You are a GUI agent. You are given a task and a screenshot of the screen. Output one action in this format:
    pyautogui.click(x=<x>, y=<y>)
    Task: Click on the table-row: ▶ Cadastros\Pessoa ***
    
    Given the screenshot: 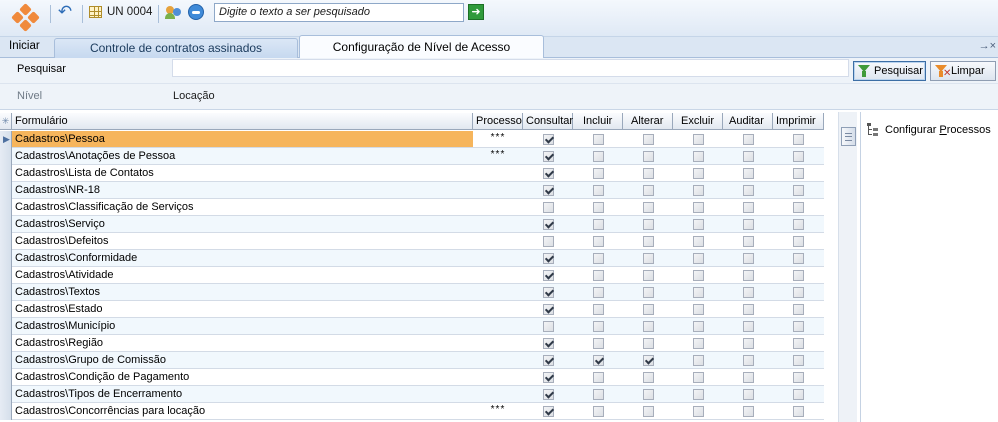 What is the action you would take?
    pyautogui.click(x=412, y=139)
    